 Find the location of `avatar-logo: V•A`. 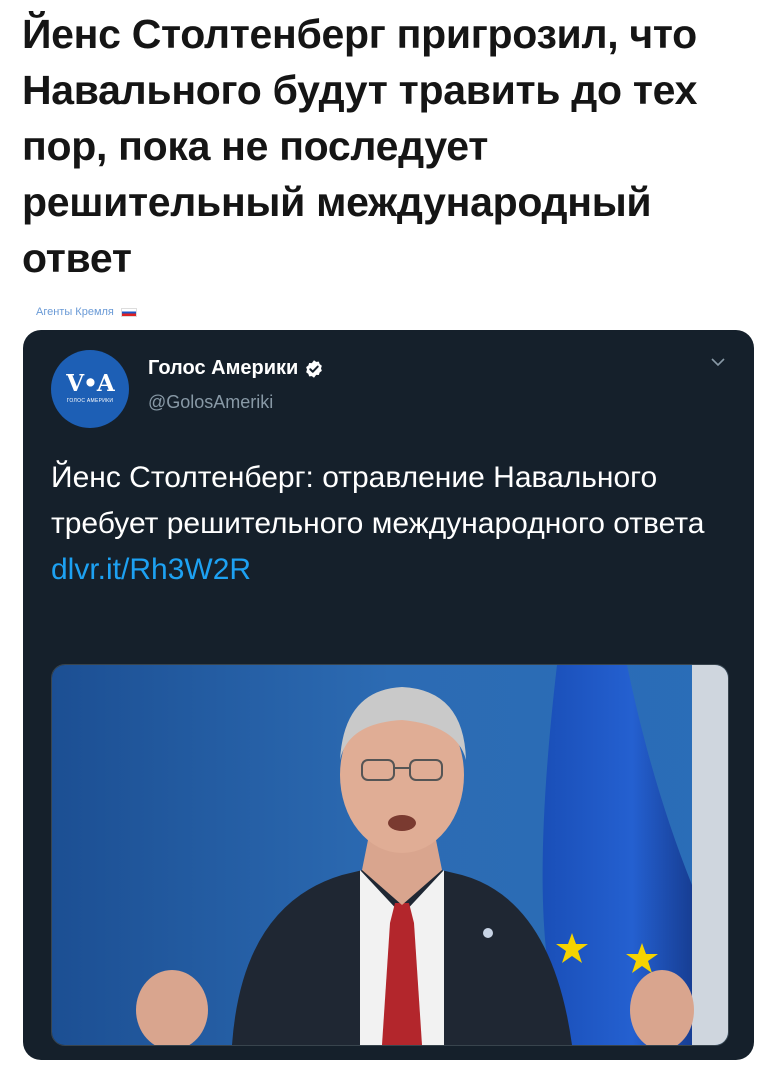

avatar-logo: V•A is located at coordinates (90, 383).